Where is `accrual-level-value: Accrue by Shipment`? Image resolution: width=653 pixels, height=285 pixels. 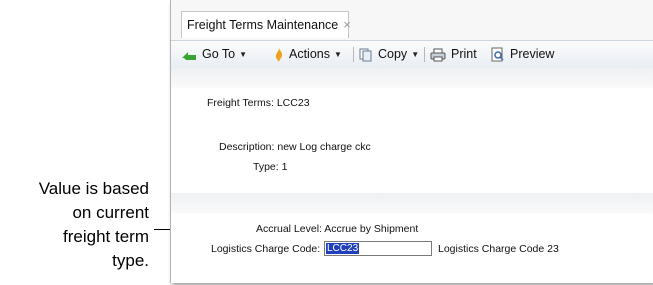 accrual-level-value: Accrue by Shipment is located at coordinates (371, 229).